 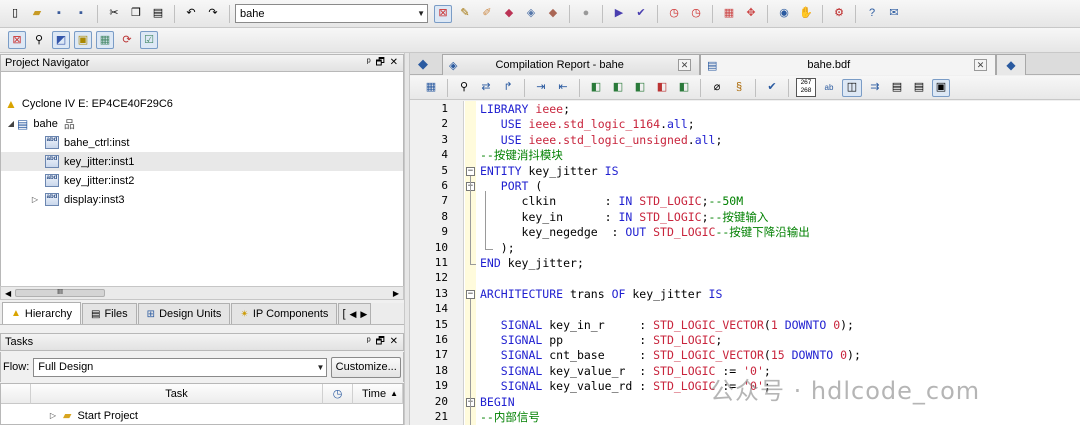 What do you see at coordinates (894, 14) in the screenshot?
I see `feedback-icon: ✉` at bounding box center [894, 14].